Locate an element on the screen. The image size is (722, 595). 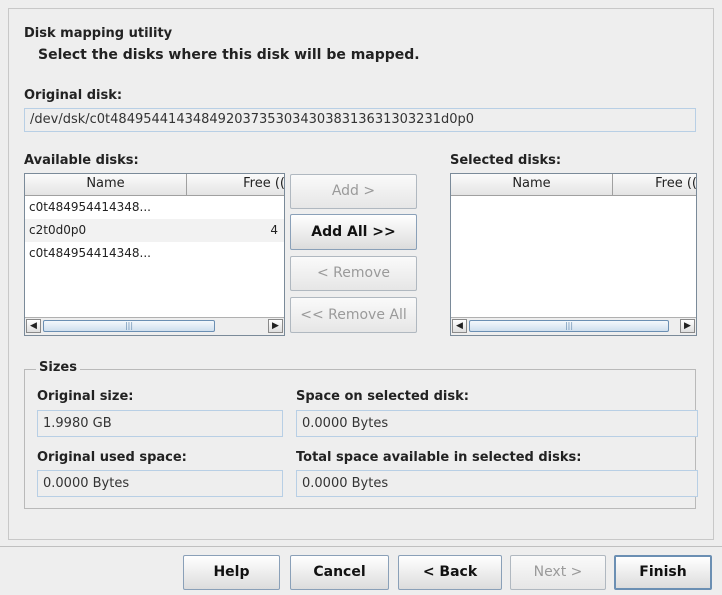
available-table-header: Name Free (( is located at coordinates (154, 185).